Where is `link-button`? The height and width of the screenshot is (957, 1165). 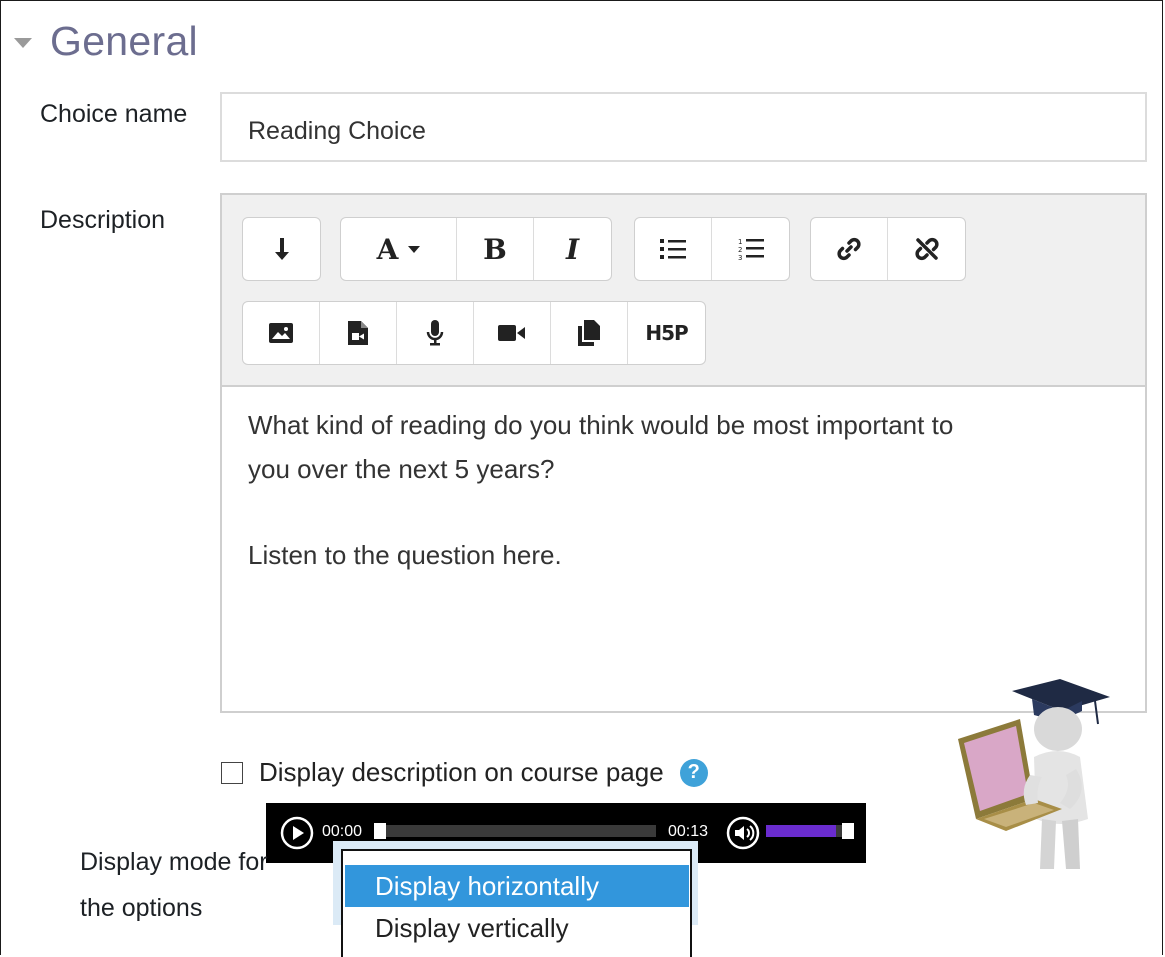
link-button is located at coordinates (849, 249).